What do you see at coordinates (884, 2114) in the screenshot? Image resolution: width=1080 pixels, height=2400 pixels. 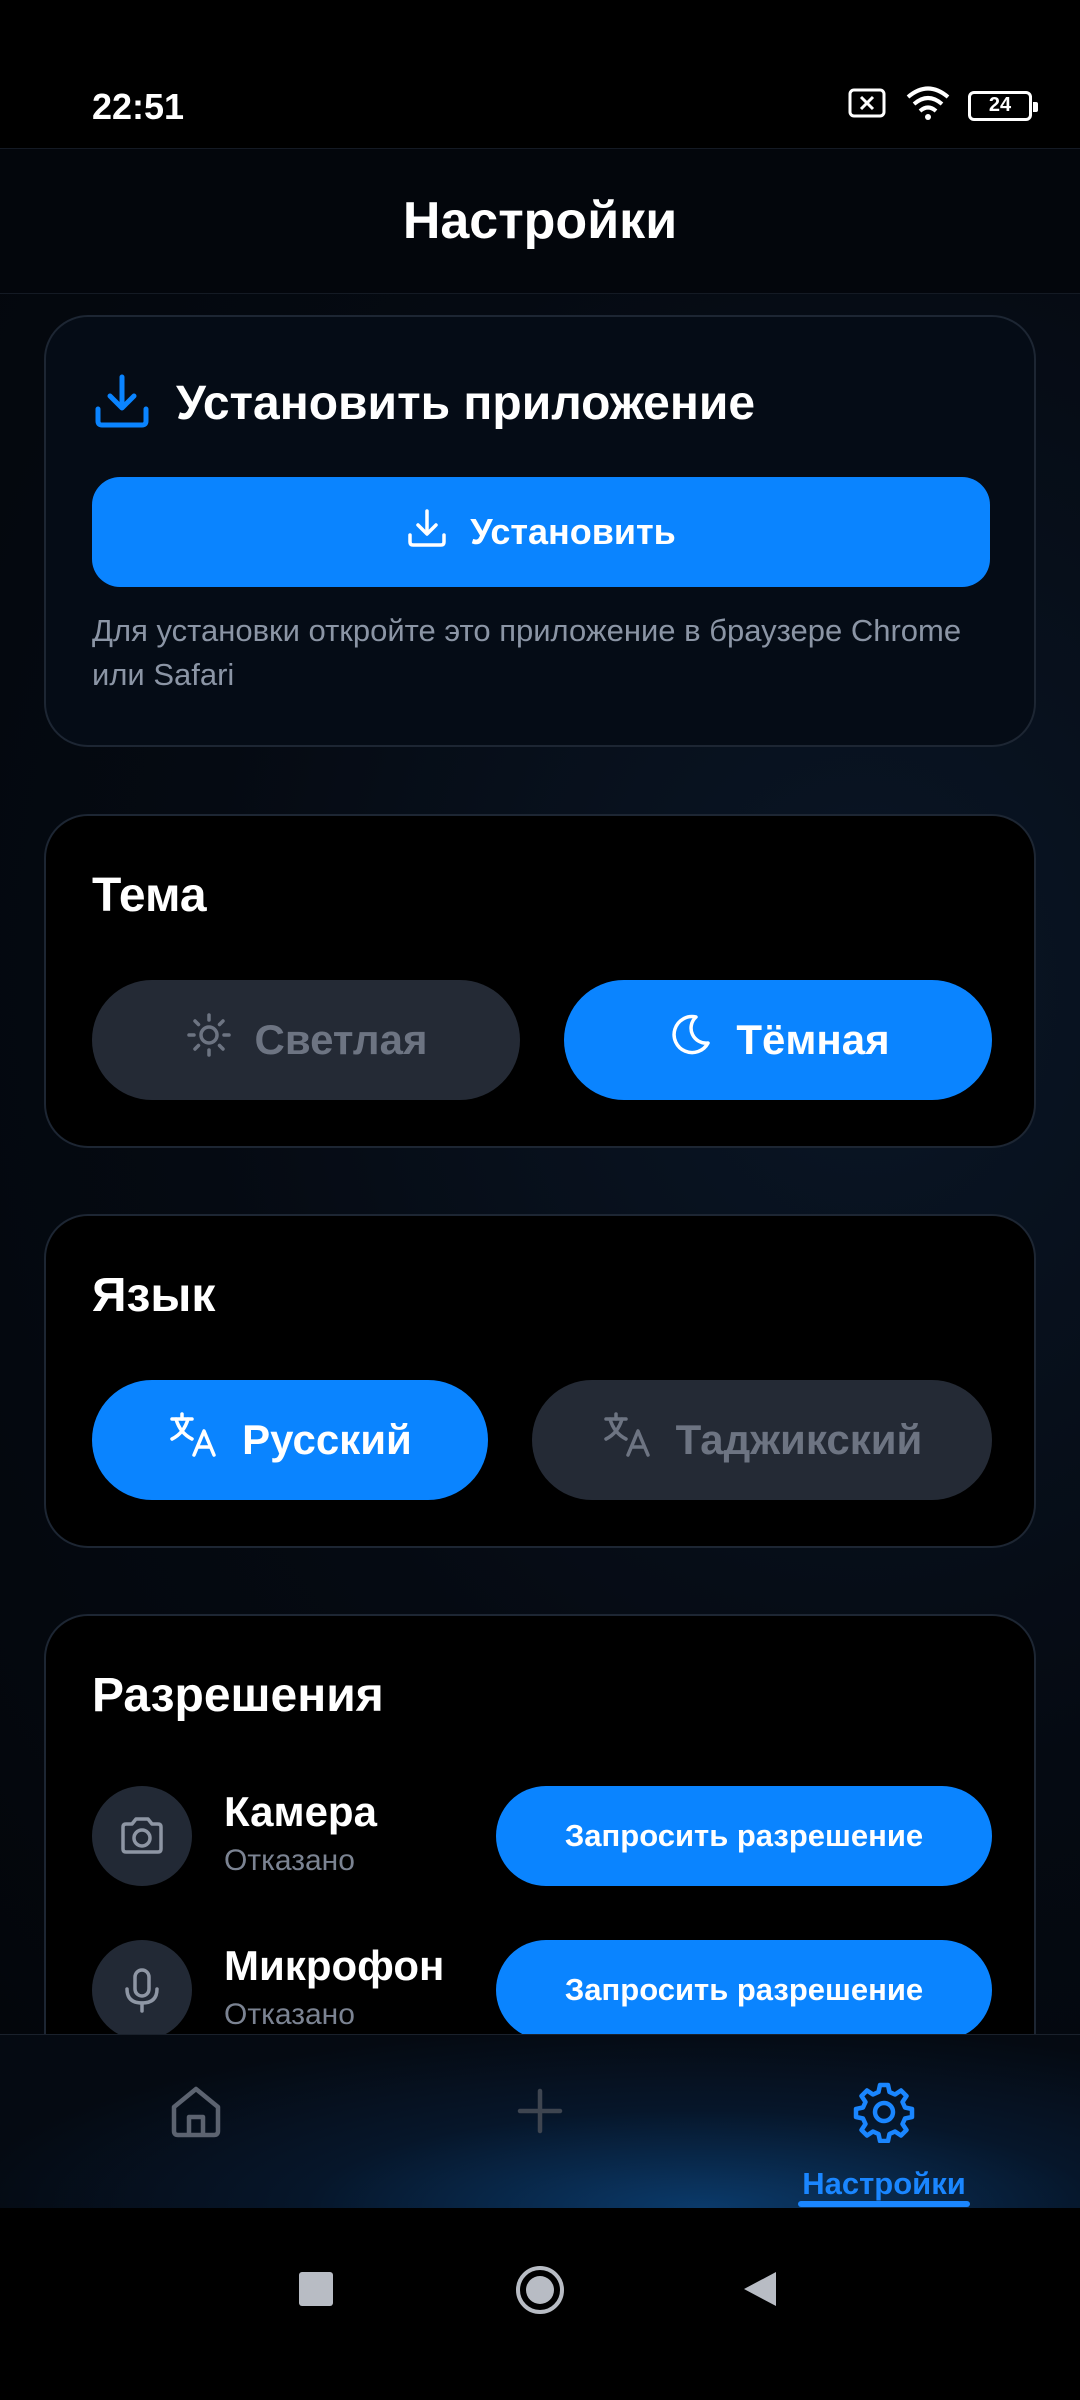 I see `gear-icon` at bounding box center [884, 2114].